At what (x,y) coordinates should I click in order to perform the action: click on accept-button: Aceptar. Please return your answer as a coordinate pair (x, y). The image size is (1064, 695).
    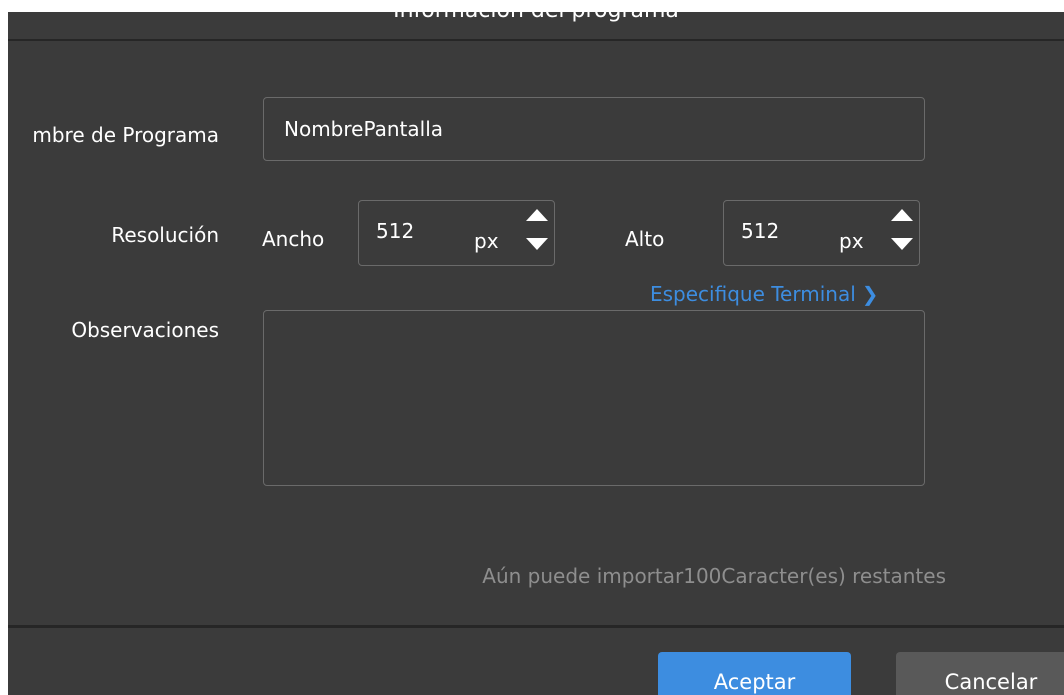
    Looking at the image, I should click on (754, 673).